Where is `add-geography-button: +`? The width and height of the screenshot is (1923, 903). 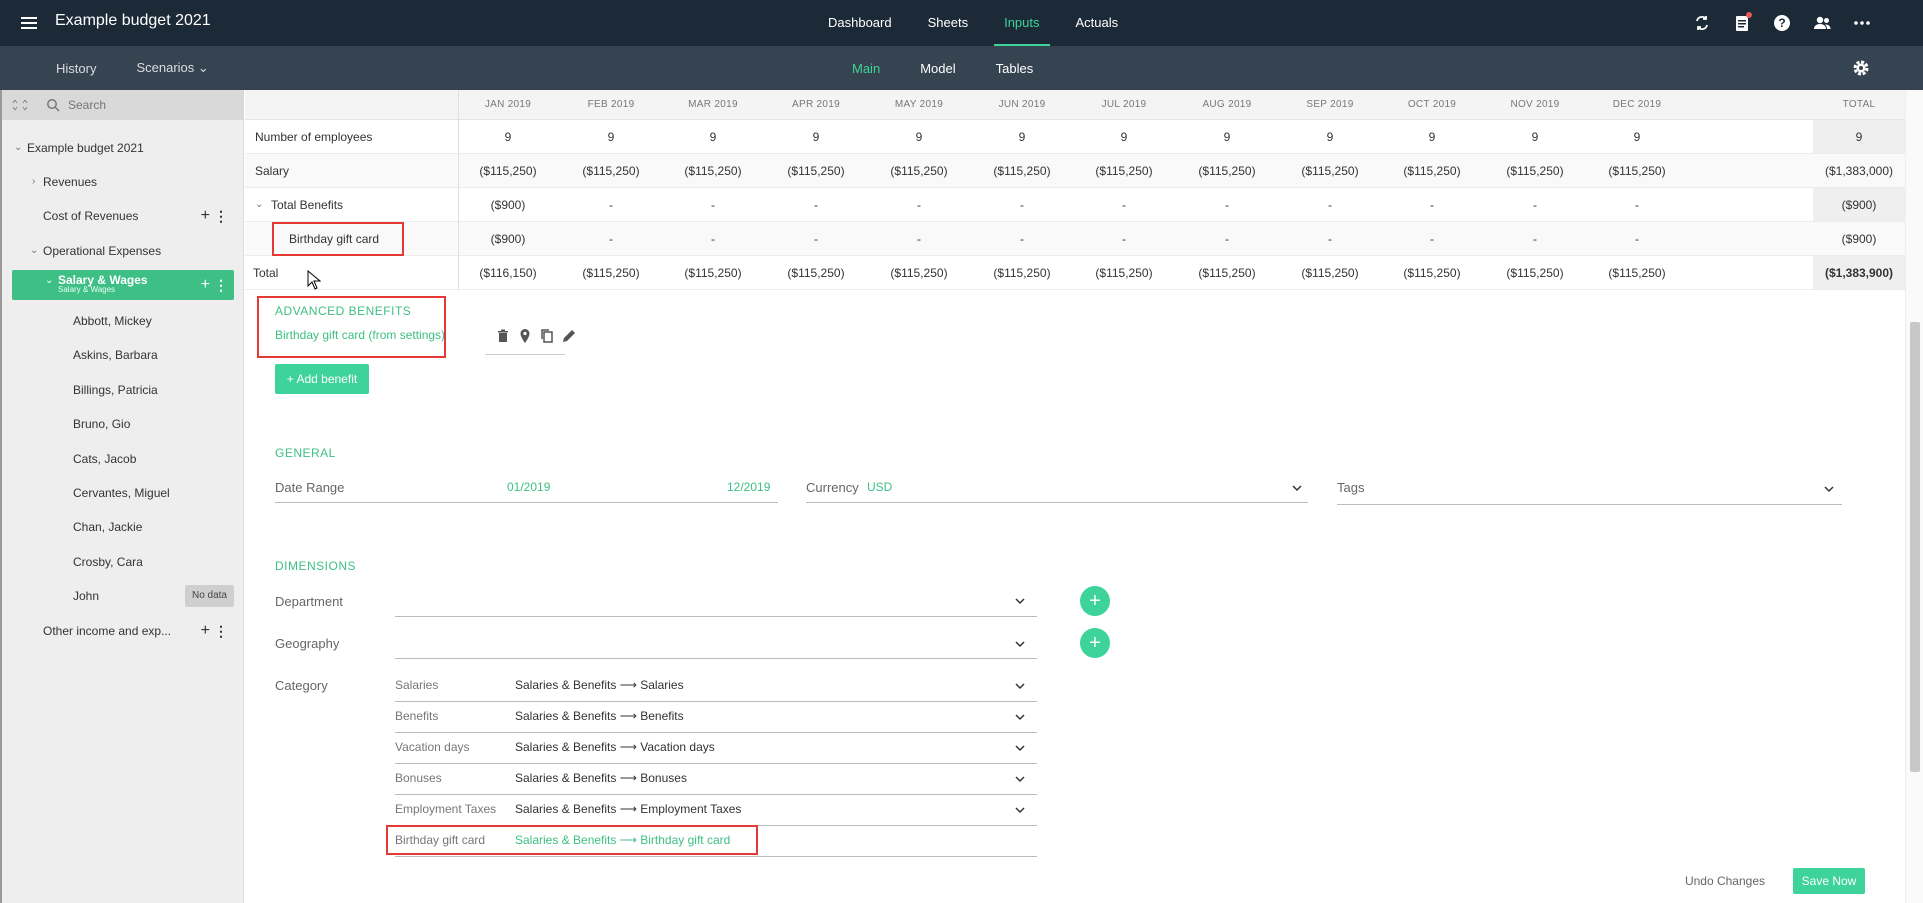 add-geography-button: + is located at coordinates (1095, 643).